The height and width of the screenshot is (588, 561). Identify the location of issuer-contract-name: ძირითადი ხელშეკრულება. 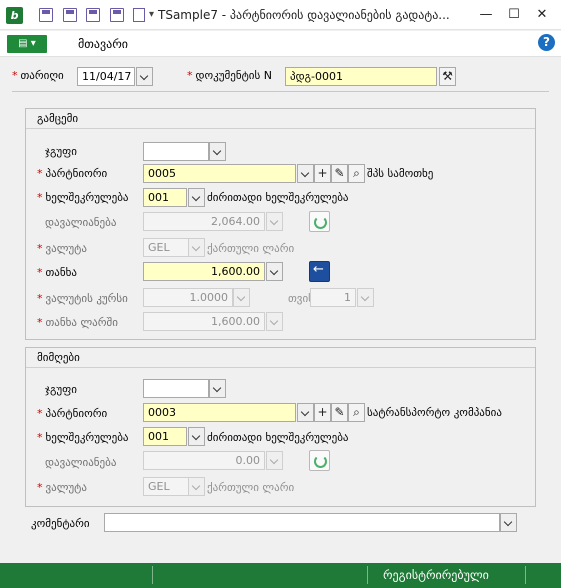
(278, 197).